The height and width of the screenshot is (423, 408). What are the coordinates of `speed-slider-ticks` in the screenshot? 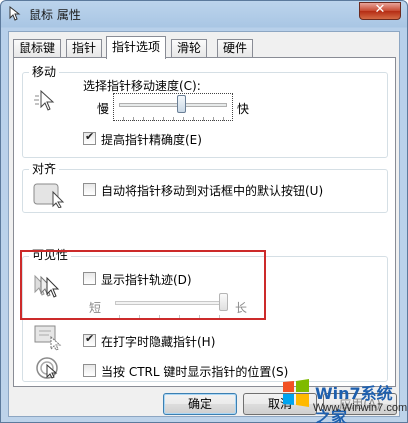 It's located at (173, 119).